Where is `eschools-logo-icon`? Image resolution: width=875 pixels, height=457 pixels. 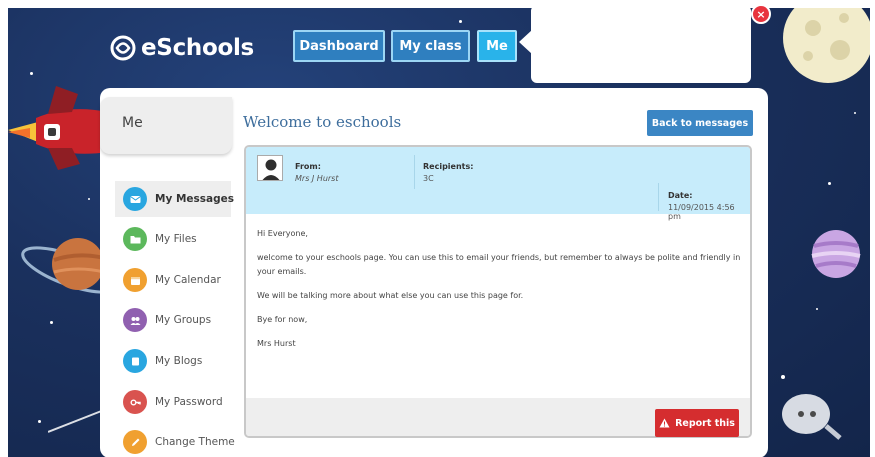 eschools-logo-icon is located at coordinates (123, 48).